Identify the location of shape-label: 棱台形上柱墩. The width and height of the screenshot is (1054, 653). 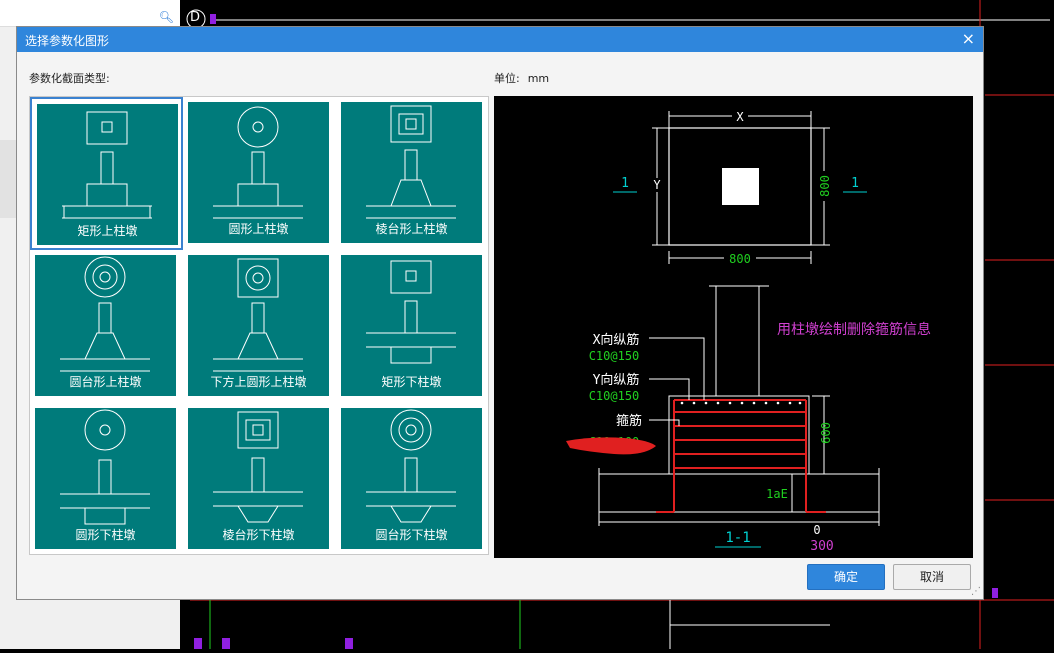
(411, 229).